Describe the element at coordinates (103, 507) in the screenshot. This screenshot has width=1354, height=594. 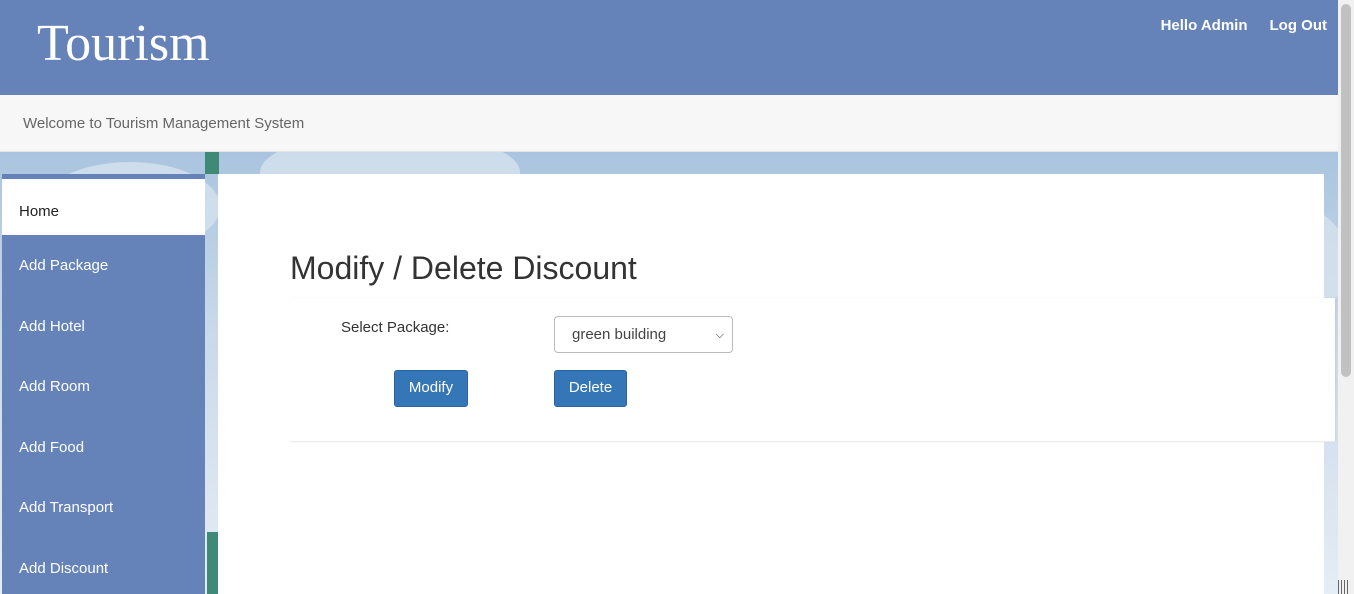
I see `sidebar-item-add-transport: Add Transport` at that location.